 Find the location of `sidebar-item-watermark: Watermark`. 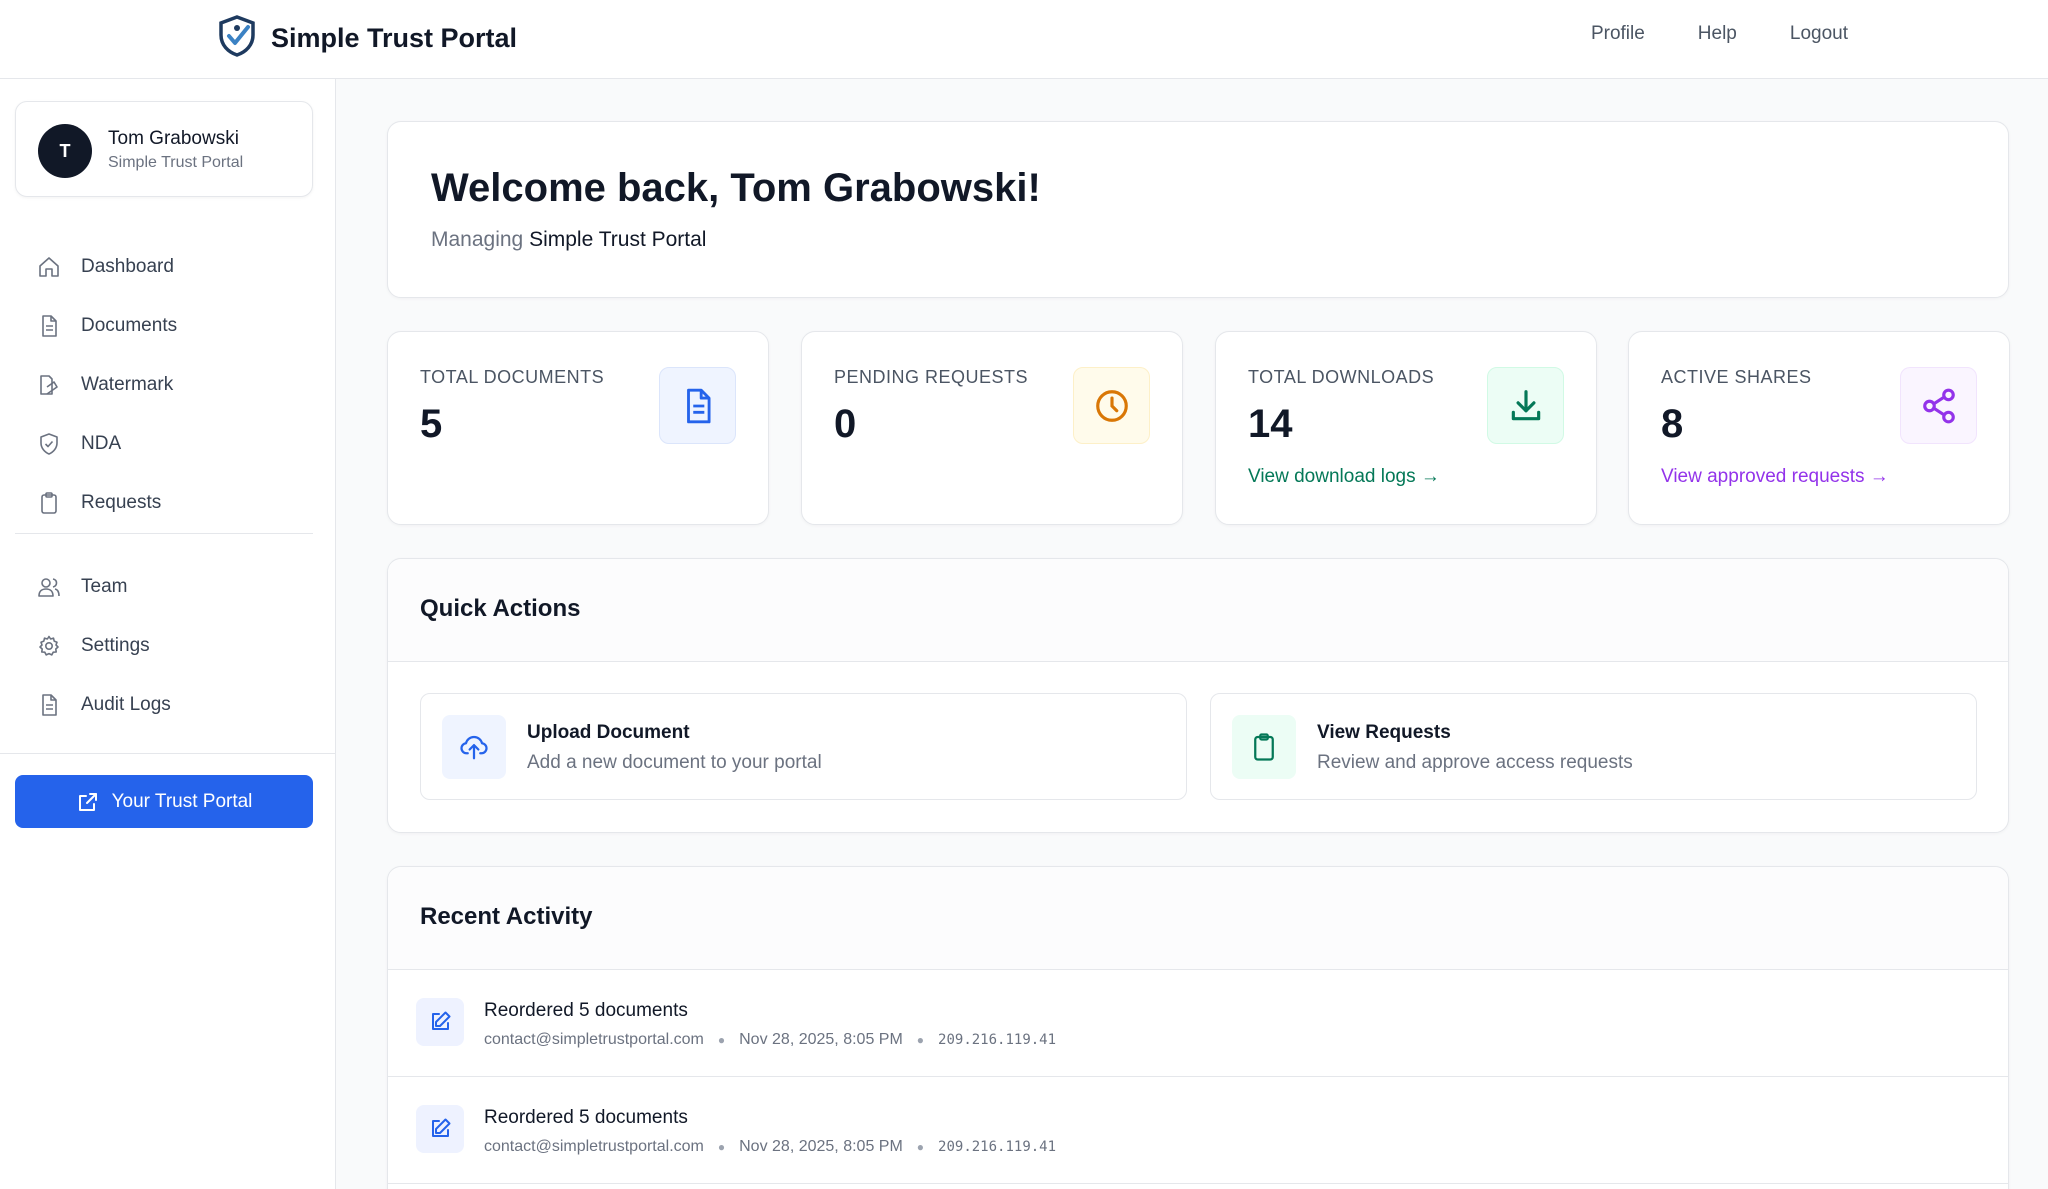

sidebar-item-watermark: Watermark is located at coordinates (164, 384).